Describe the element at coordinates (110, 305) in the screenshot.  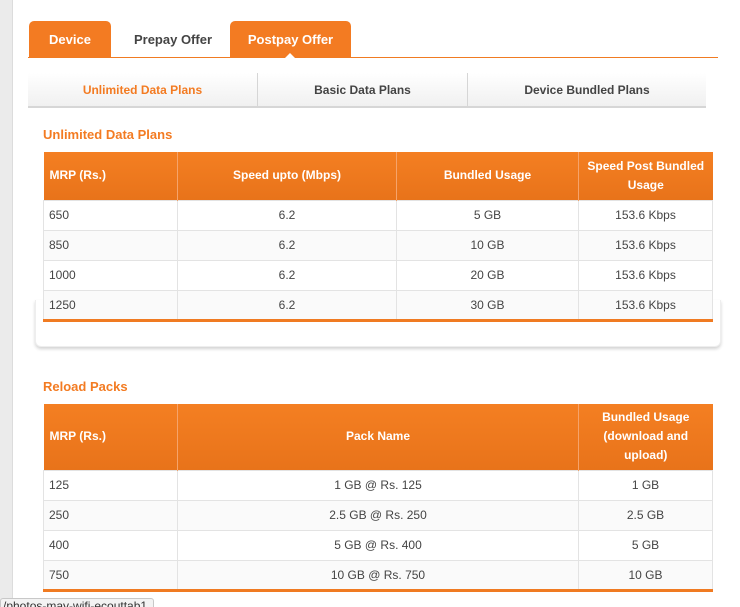
I see `table-cell: 1250` at that location.